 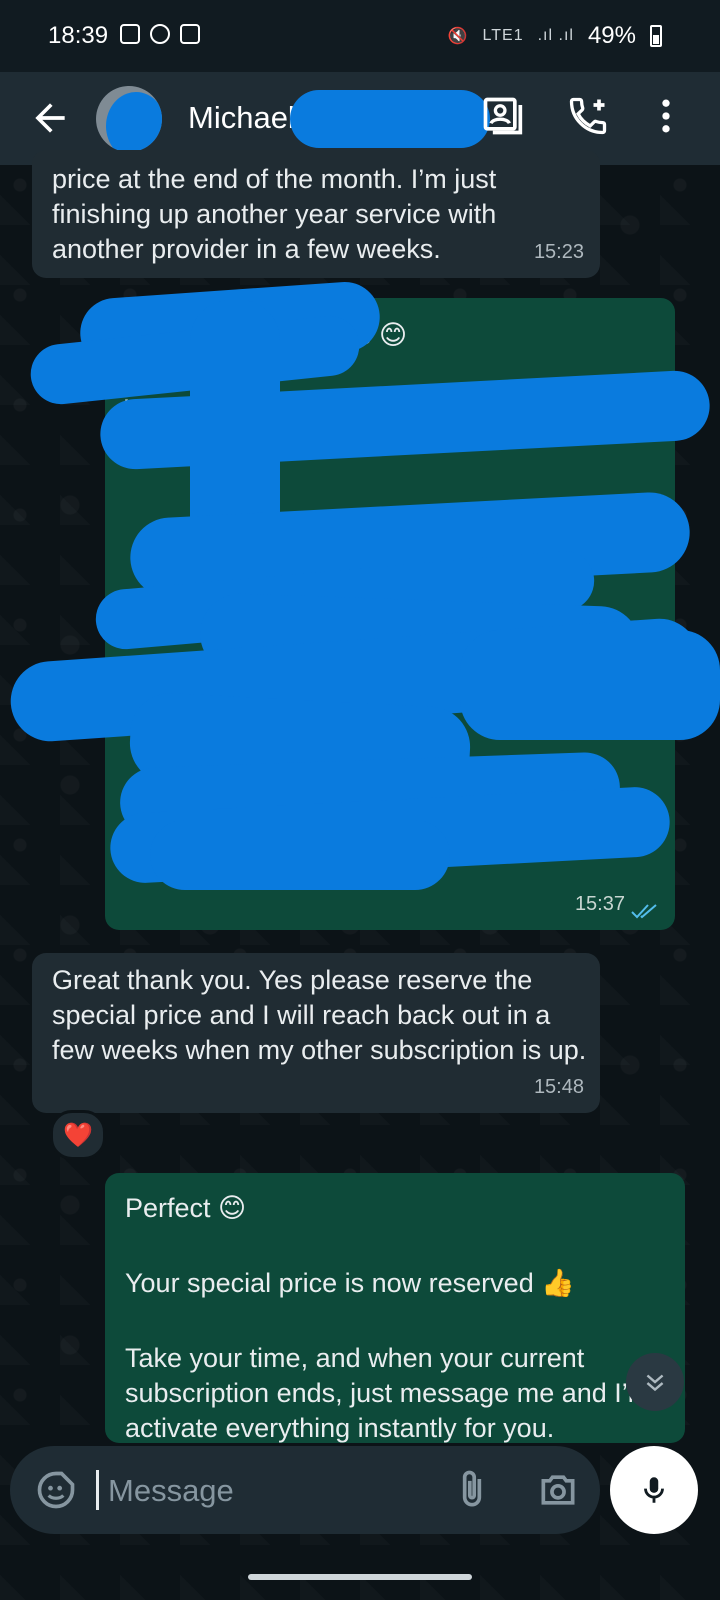 I want to click on voice-message-button, so click(x=654, y=1490).